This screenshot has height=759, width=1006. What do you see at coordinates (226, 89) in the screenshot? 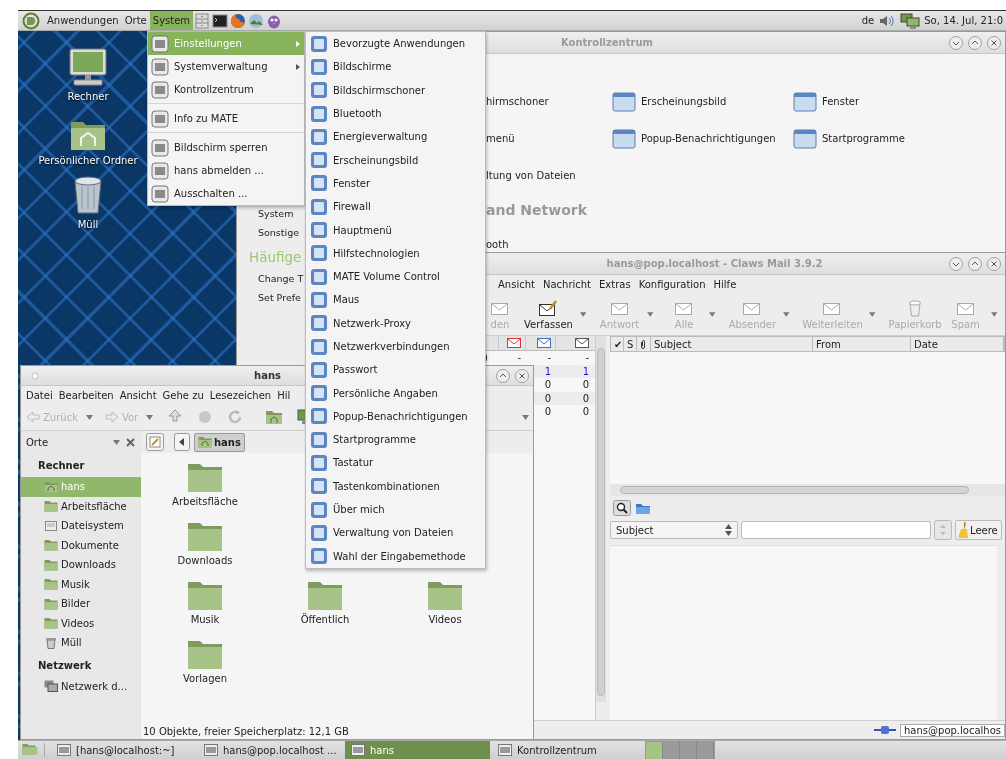
I see `menu-item: Kontrollzentrum` at bounding box center [226, 89].